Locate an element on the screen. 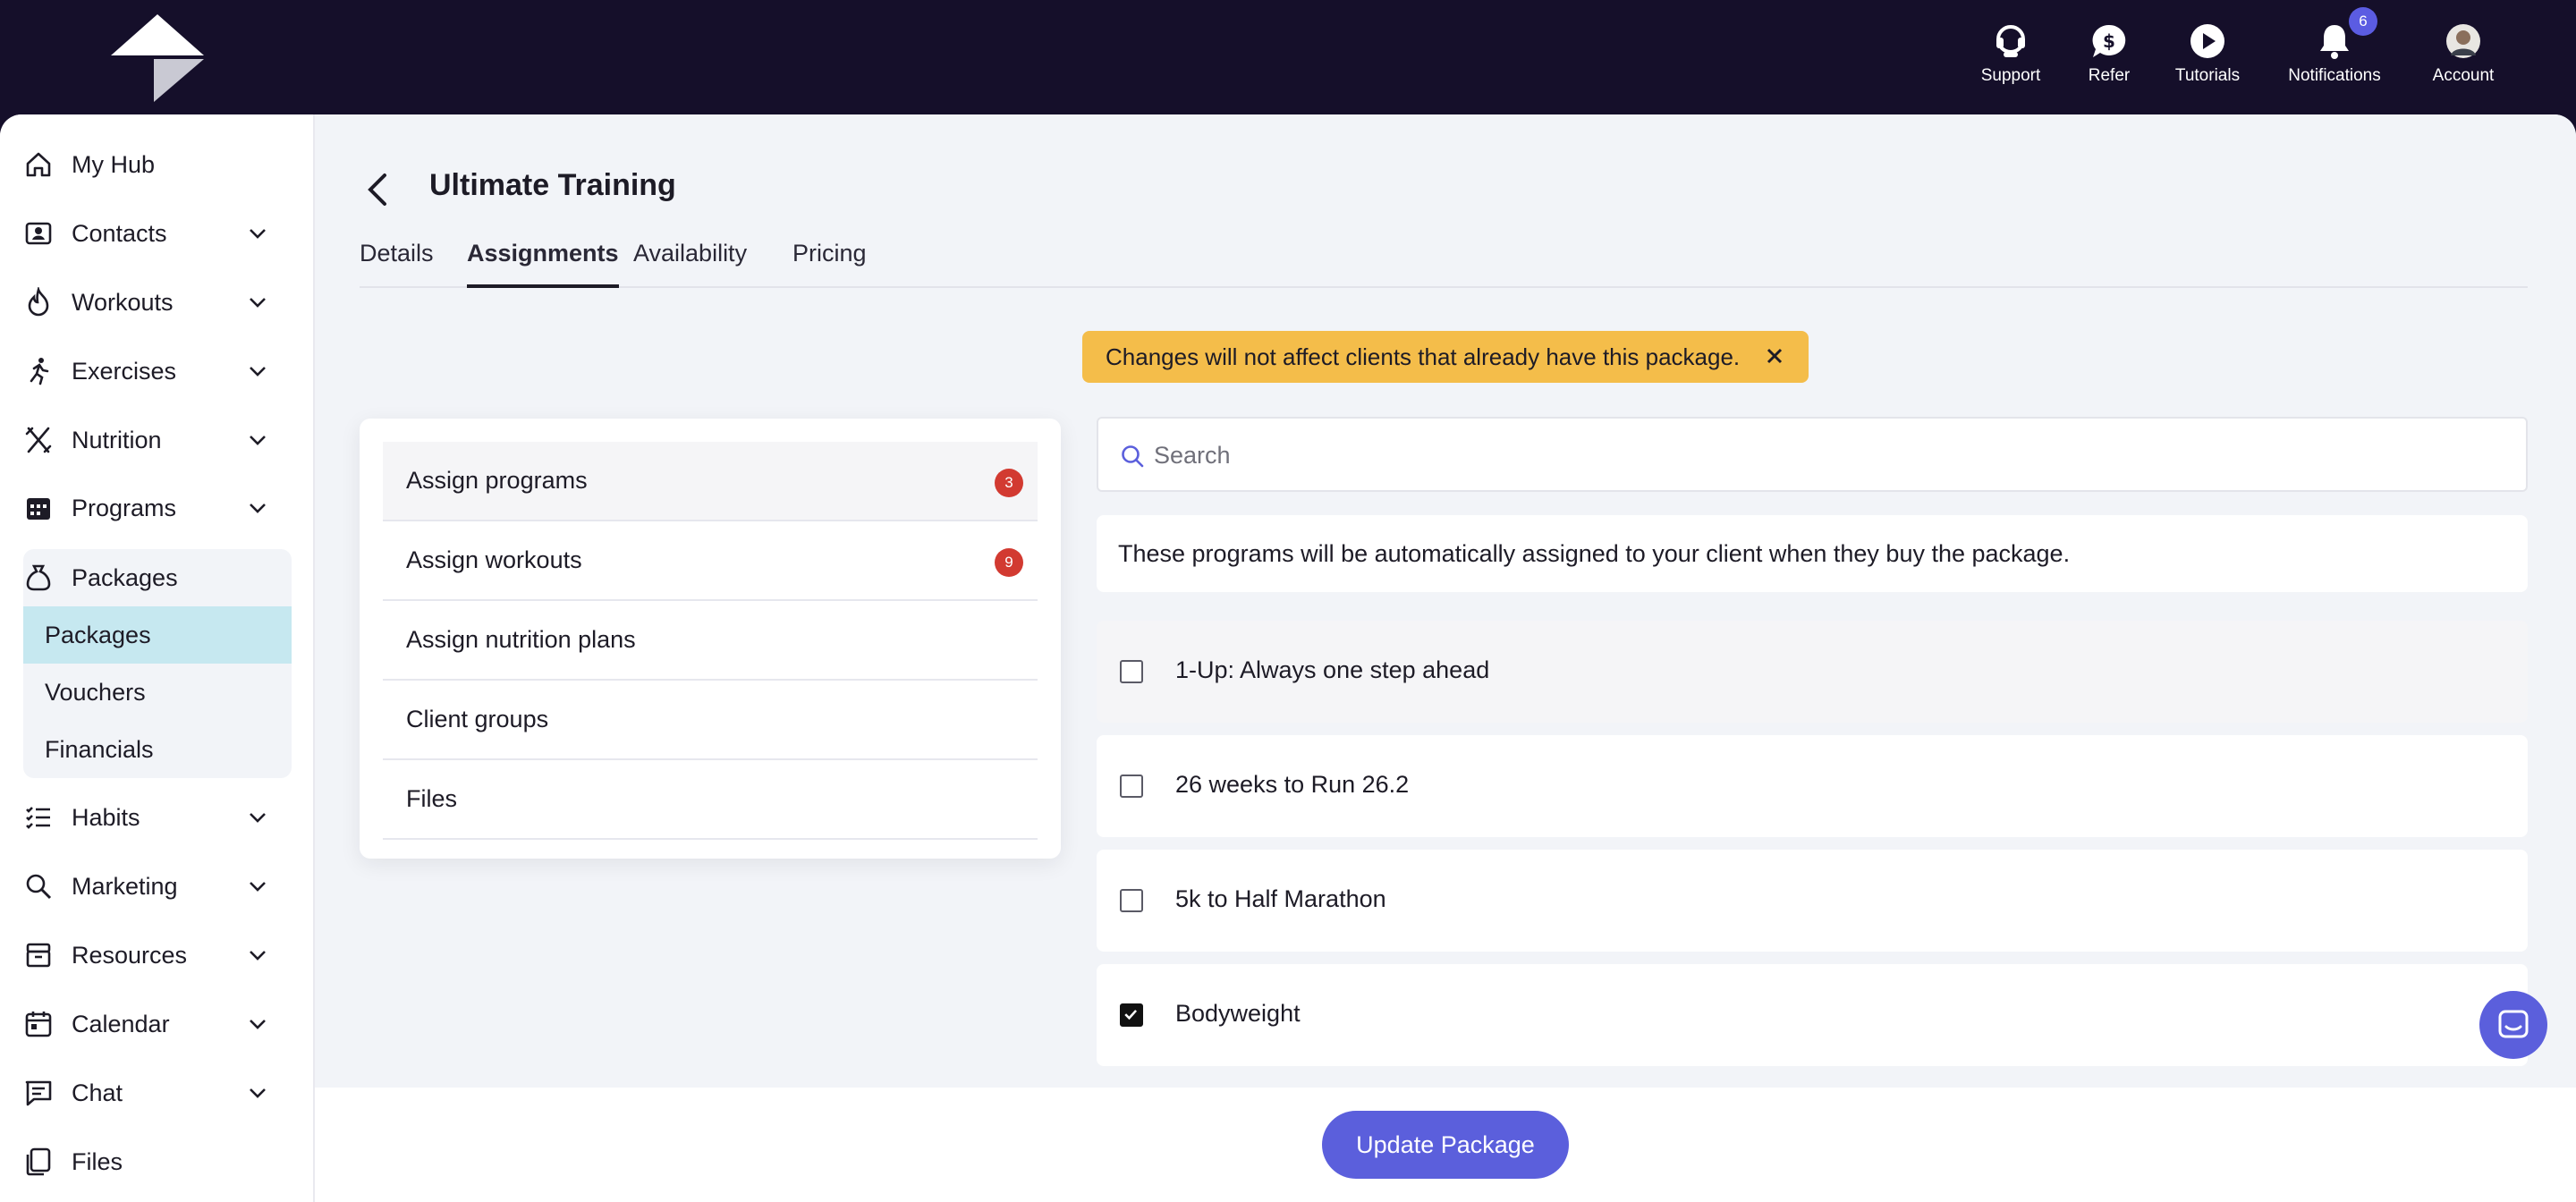  sidebar-item-workouts: Workouts is located at coordinates (162, 302).